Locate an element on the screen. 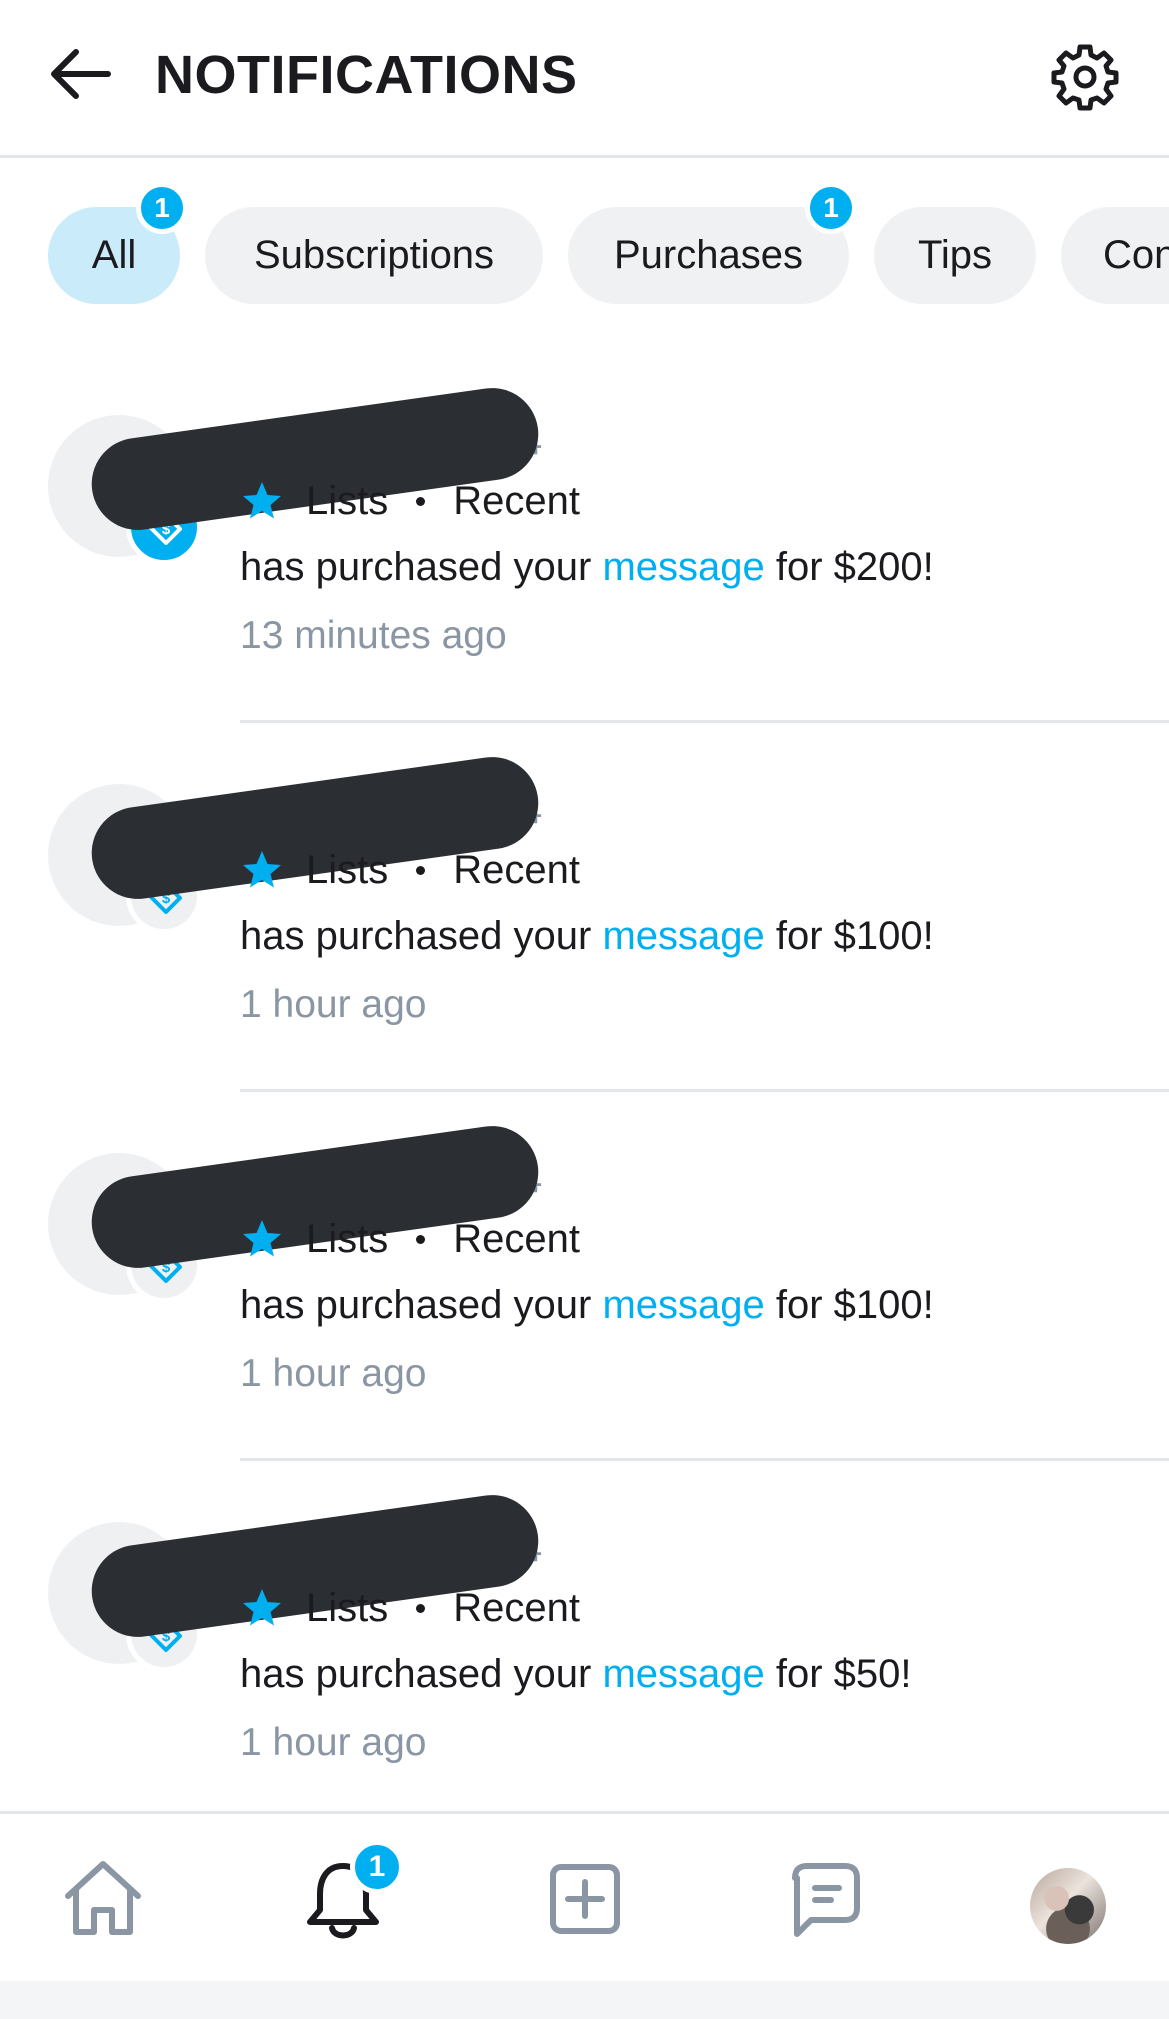 The width and height of the screenshot is (1169, 2019). page-title: NOTIFICATIONS is located at coordinates (366, 75).